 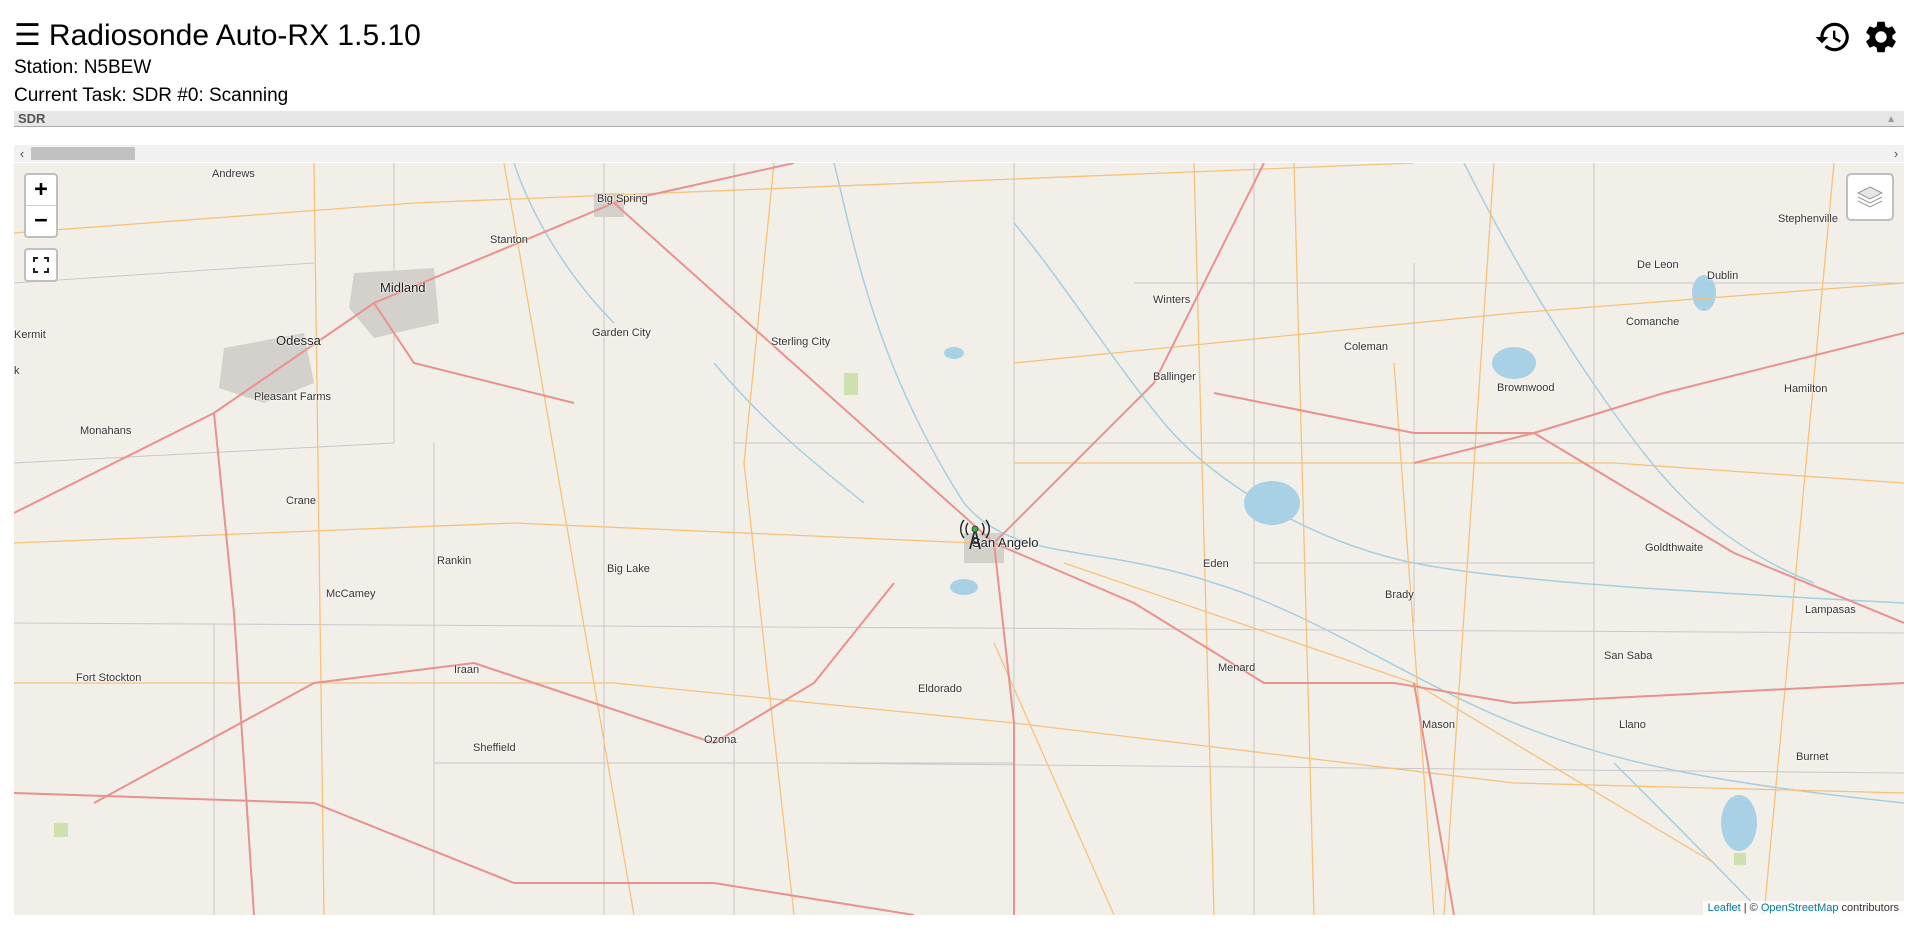 What do you see at coordinates (959, 119) in the screenshot?
I see `sdr-panel-header: SDR ▲` at bounding box center [959, 119].